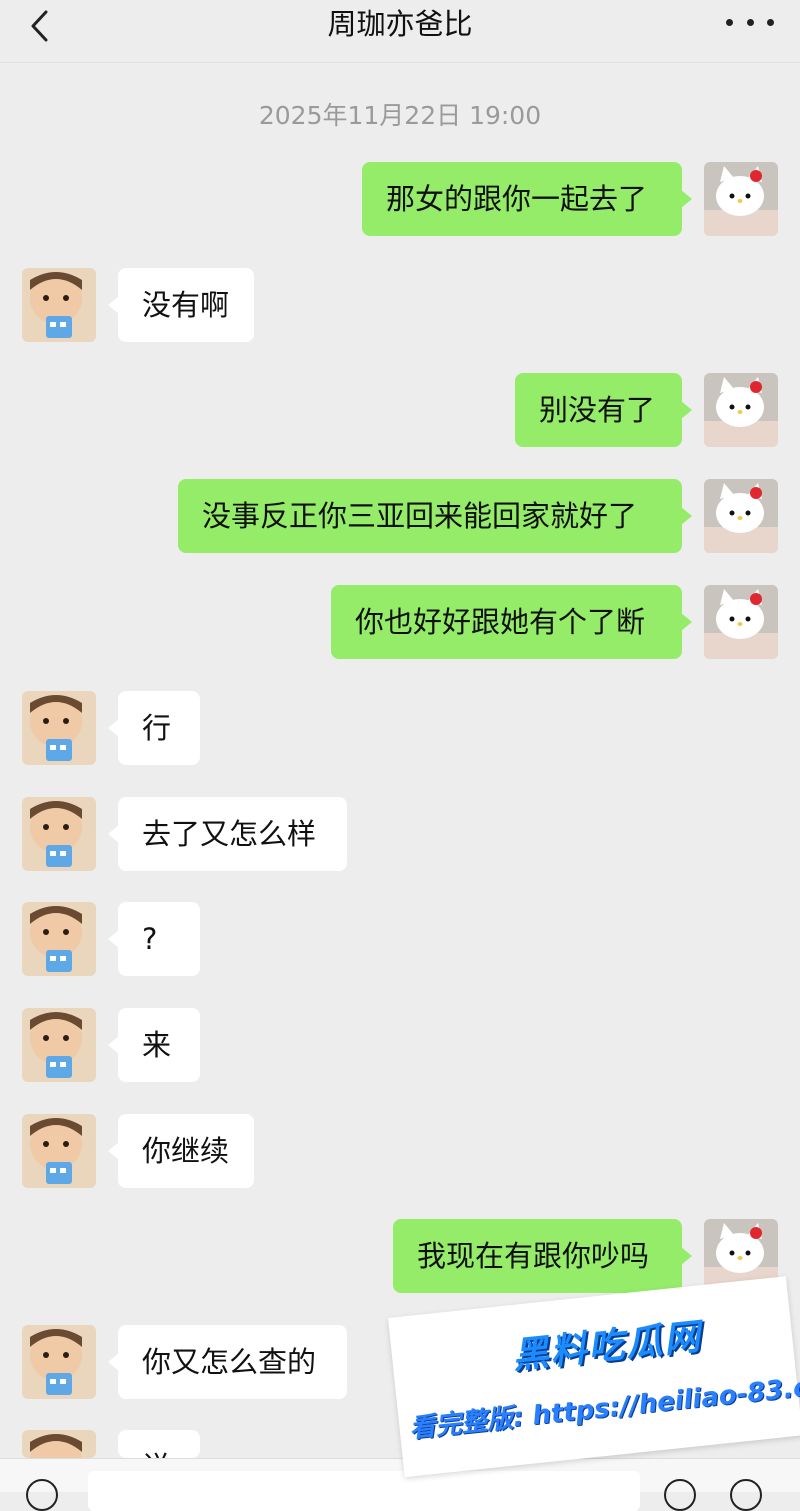 Image resolution: width=800 pixels, height=1511 pixels. What do you see at coordinates (527, 199) in the screenshot?
I see `message-bubble-outgoing: 那女的跟你一起去了` at bounding box center [527, 199].